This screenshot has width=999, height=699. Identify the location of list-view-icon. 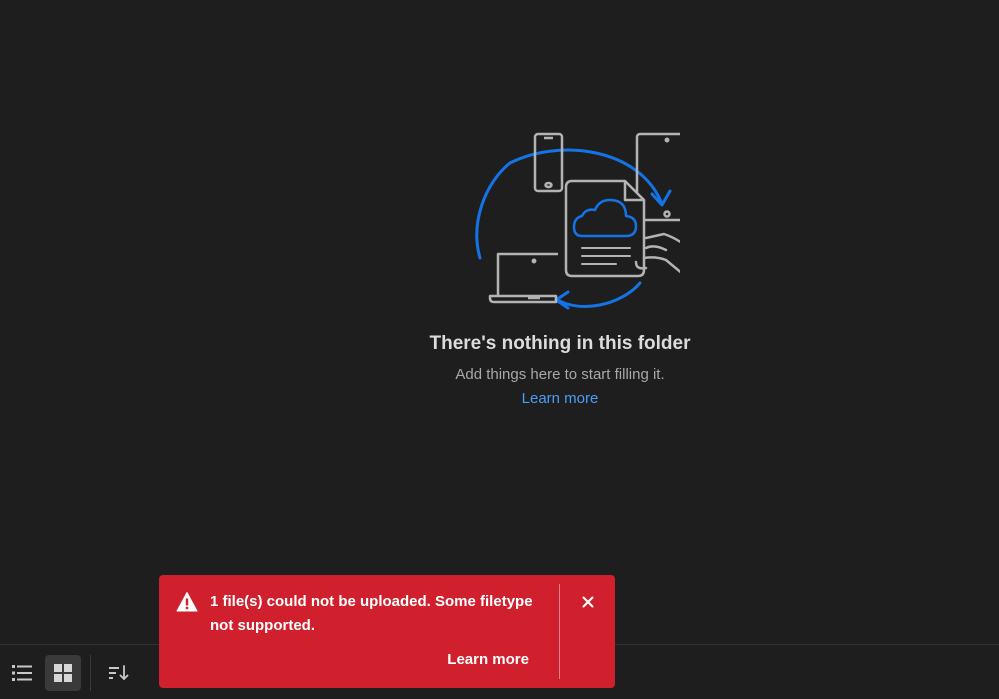
(22, 673).